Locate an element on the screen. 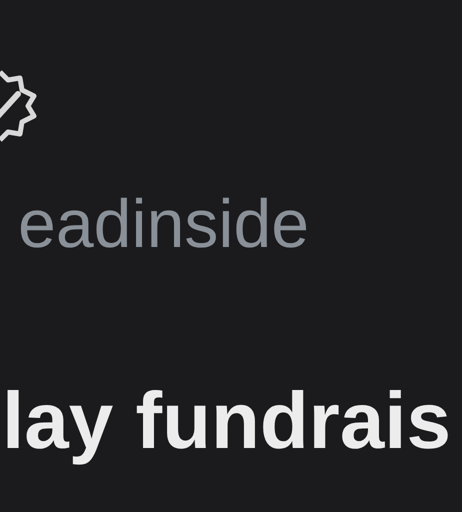 Image resolution: width=462 pixels, height=512 pixels. username: eadinside is located at coordinates (164, 224).